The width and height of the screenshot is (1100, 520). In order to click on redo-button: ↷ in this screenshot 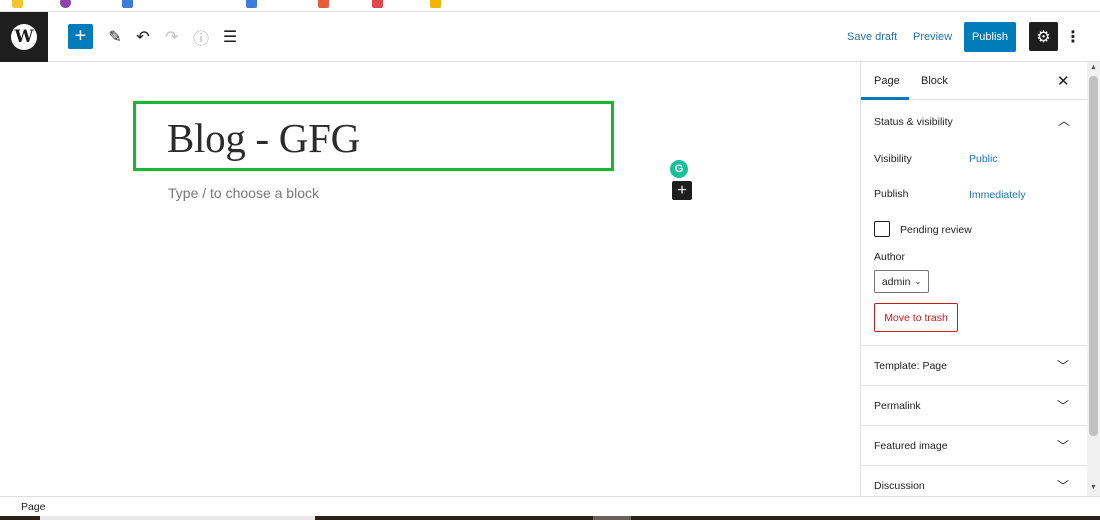, I will do `click(172, 37)`.